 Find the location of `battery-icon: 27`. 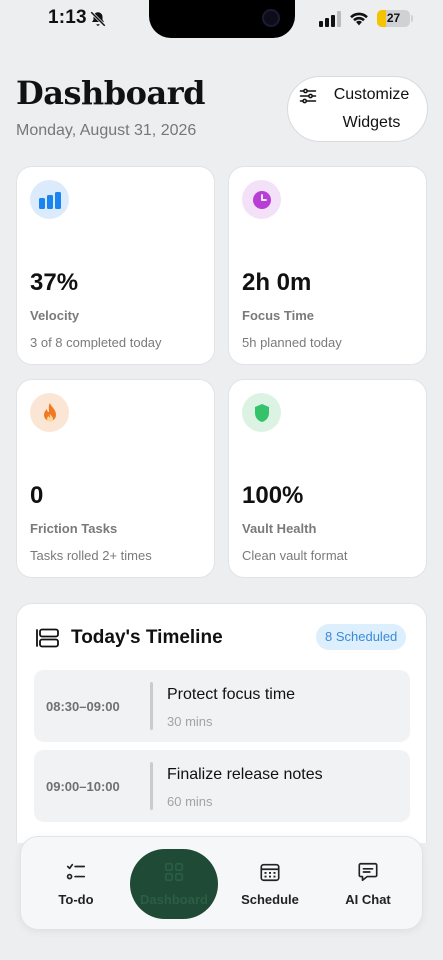

battery-icon: 27 is located at coordinates (393, 18).